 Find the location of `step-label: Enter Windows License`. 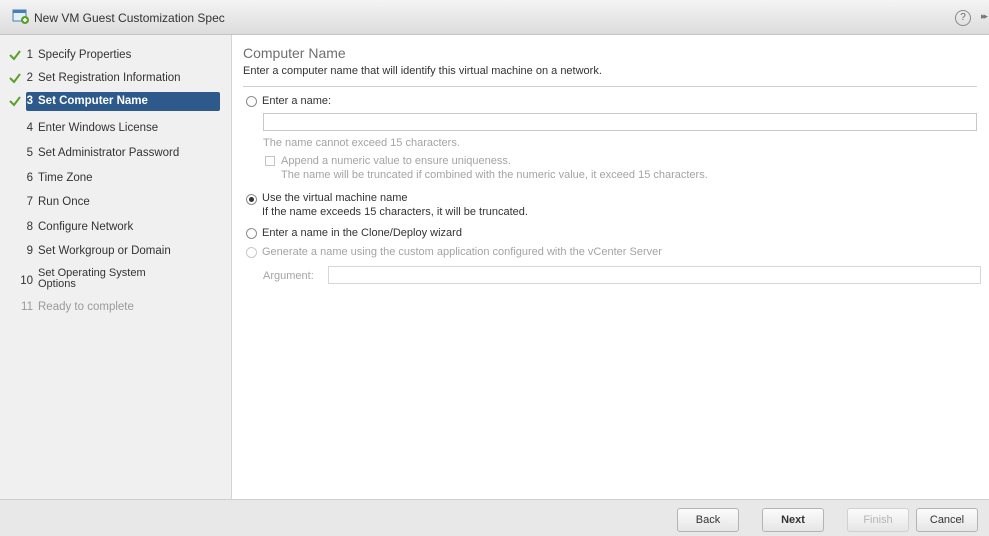

step-label: Enter Windows License is located at coordinates (98, 128).